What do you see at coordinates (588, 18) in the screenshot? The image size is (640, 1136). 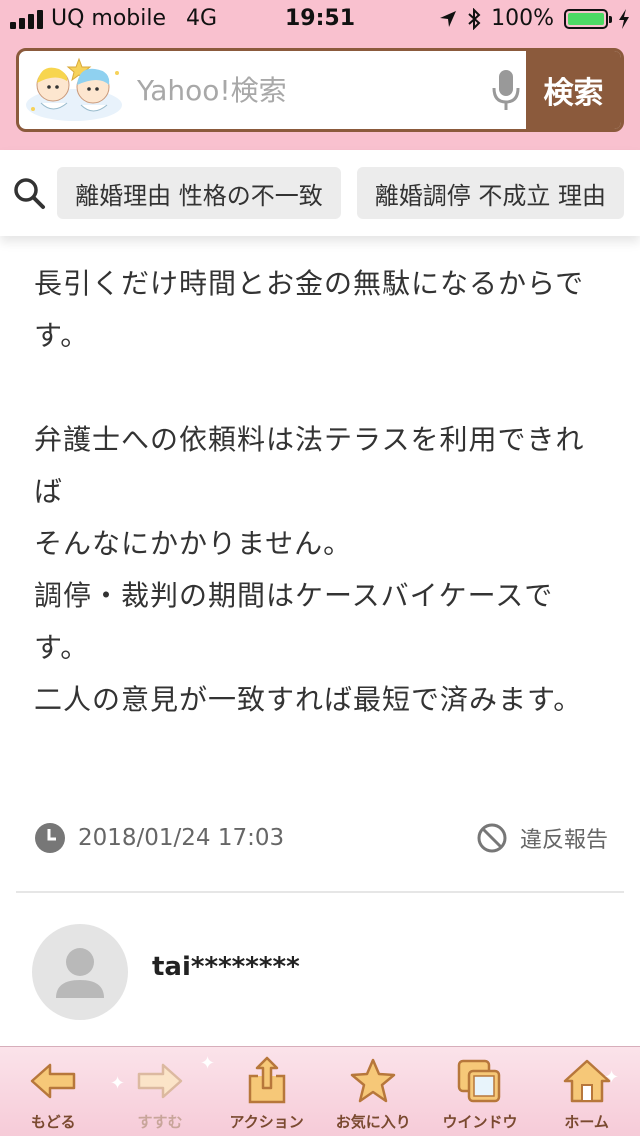 I see `battery-icon` at bounding box center [588, 18].